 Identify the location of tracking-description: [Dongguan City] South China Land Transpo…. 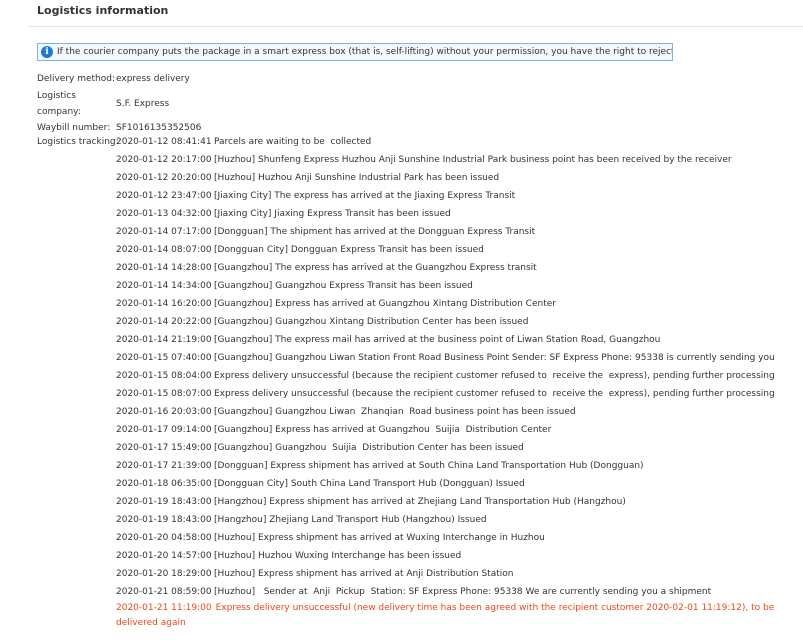
(369, 484).